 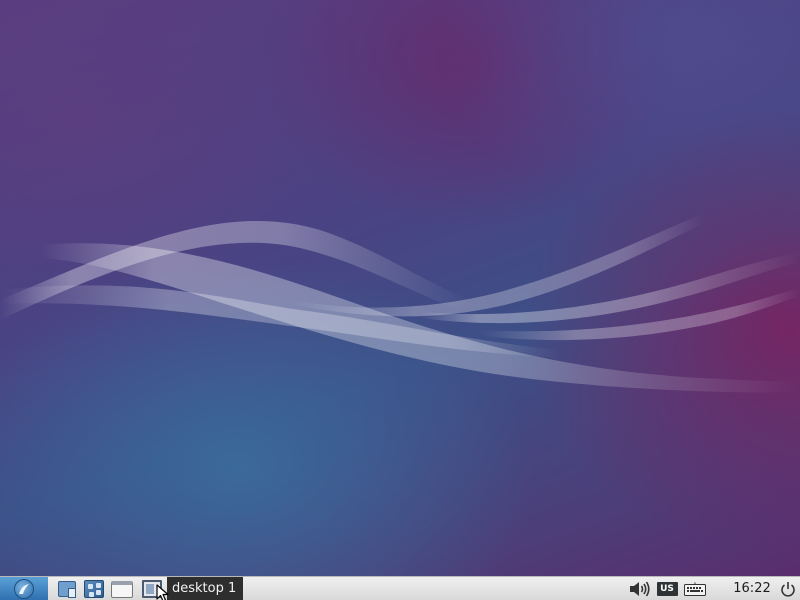 I want to click on terminal-window-icon, so click(x=122, y=589).